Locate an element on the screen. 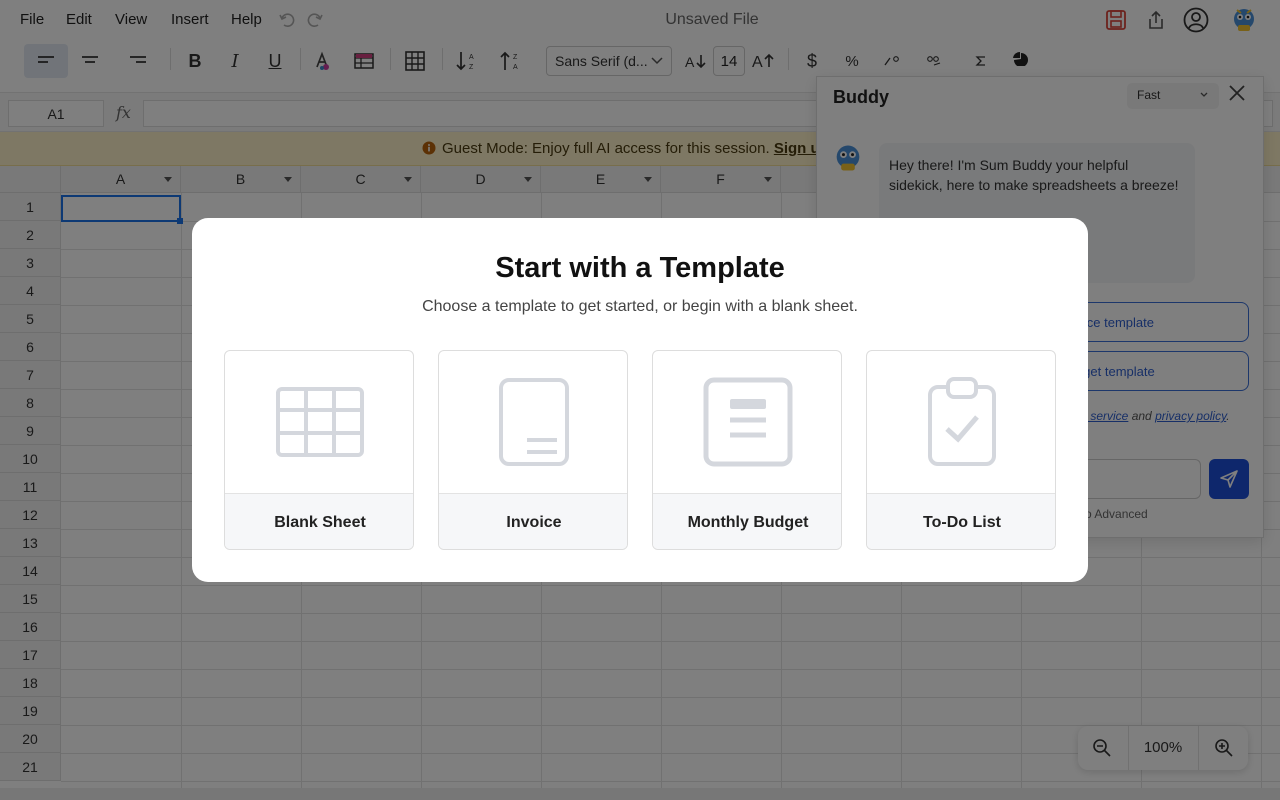  template-card-blank-sheet: Blank Sheet is located at coordinates (319, 450).